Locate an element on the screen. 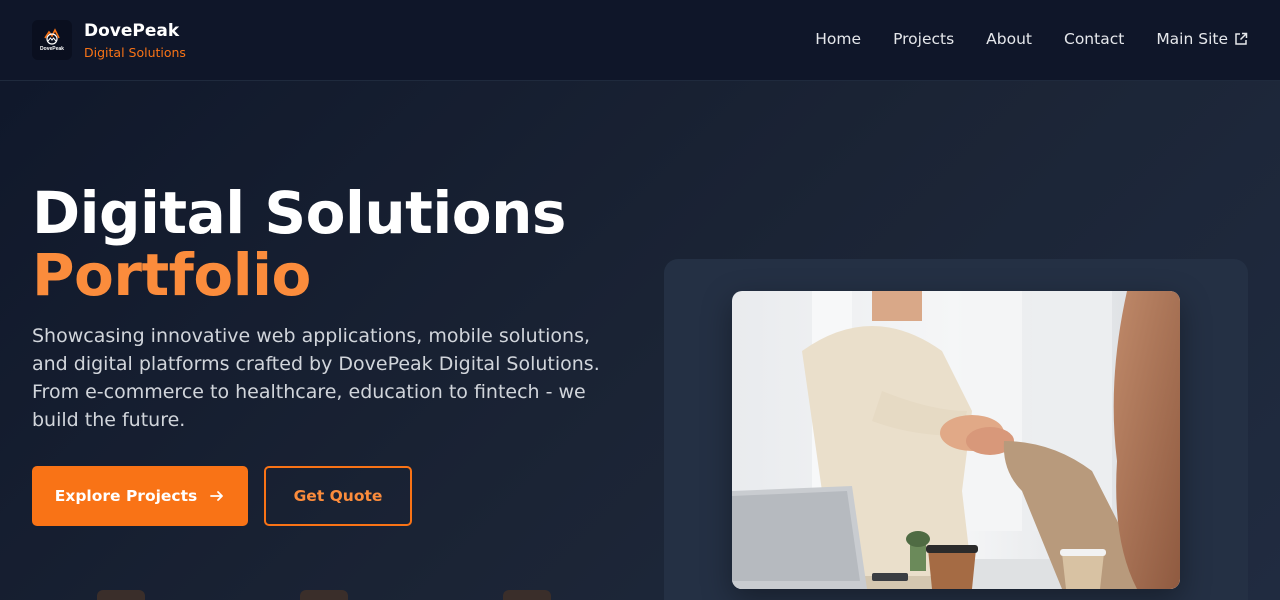 The image size is (1280, 600). nav-home-label: Home is located at coordinates (838, 39).